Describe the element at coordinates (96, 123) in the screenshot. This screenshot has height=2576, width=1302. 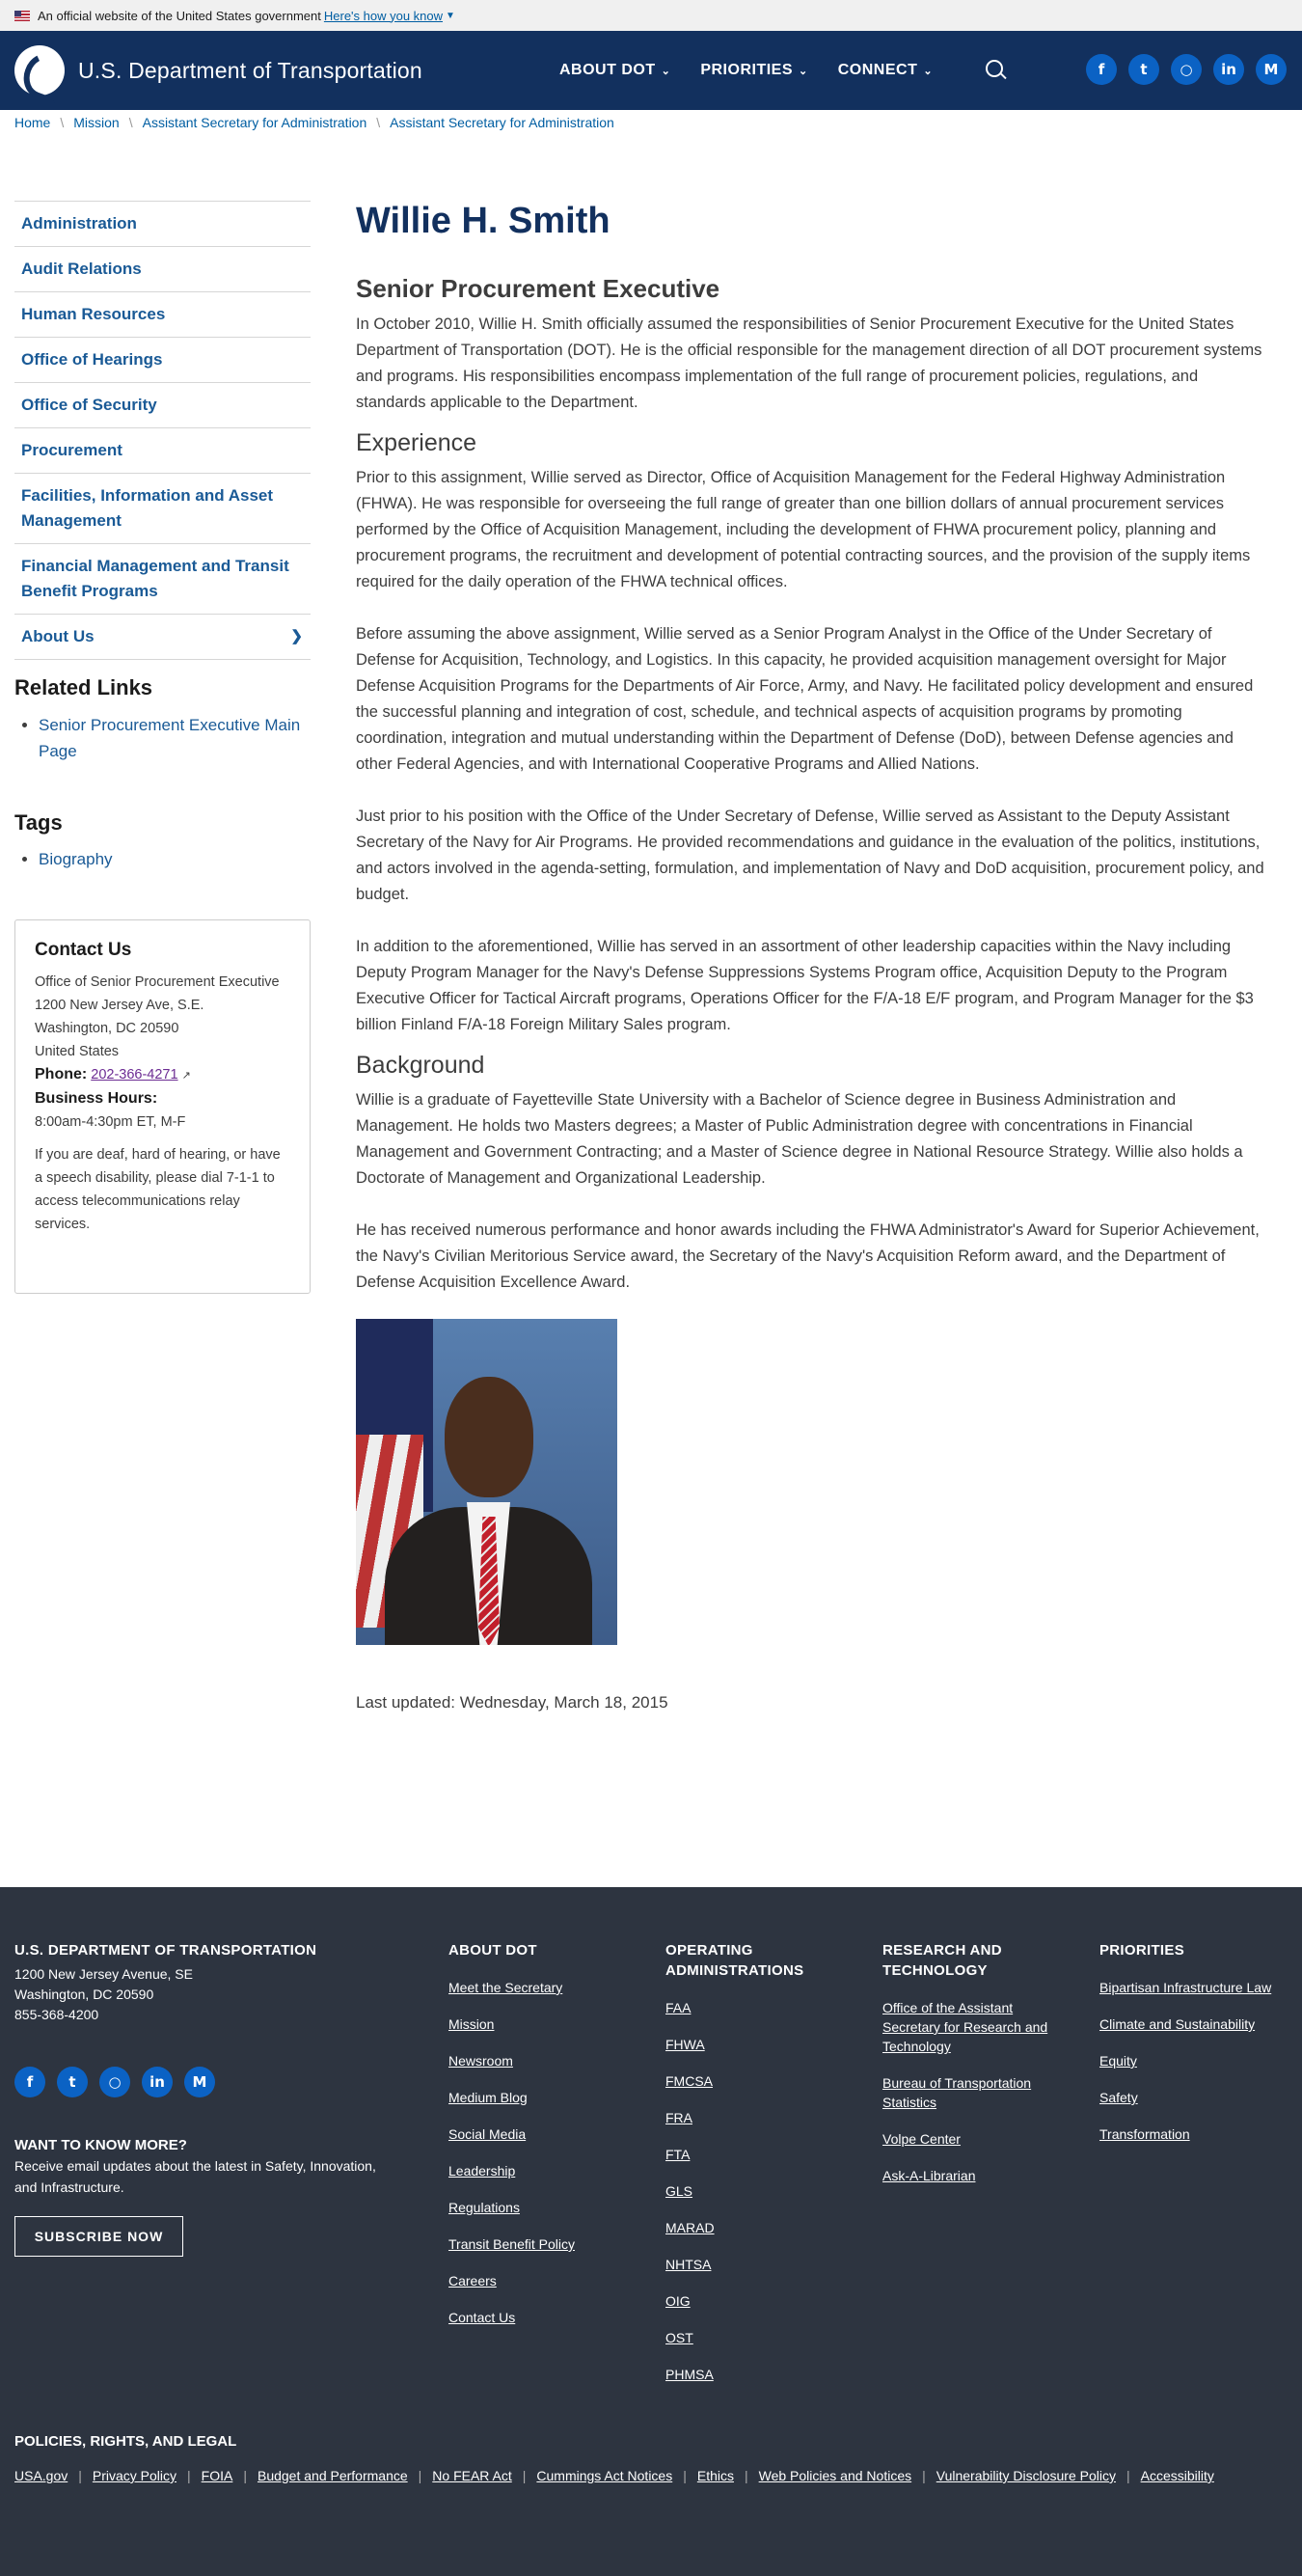
I see `breadcrumb-mission: Mission` at that location.